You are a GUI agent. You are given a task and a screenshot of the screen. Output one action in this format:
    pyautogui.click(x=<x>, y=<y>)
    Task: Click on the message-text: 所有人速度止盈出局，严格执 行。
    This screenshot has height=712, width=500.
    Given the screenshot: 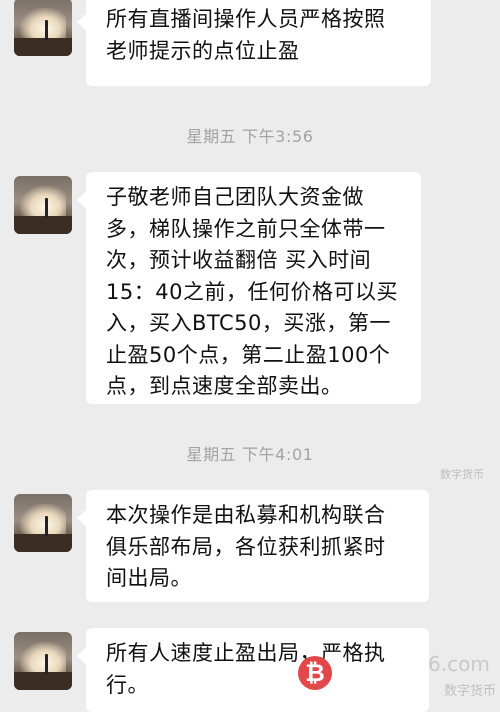 What is the action you would take?
    pyautogui.click(x=246, y=669)
    